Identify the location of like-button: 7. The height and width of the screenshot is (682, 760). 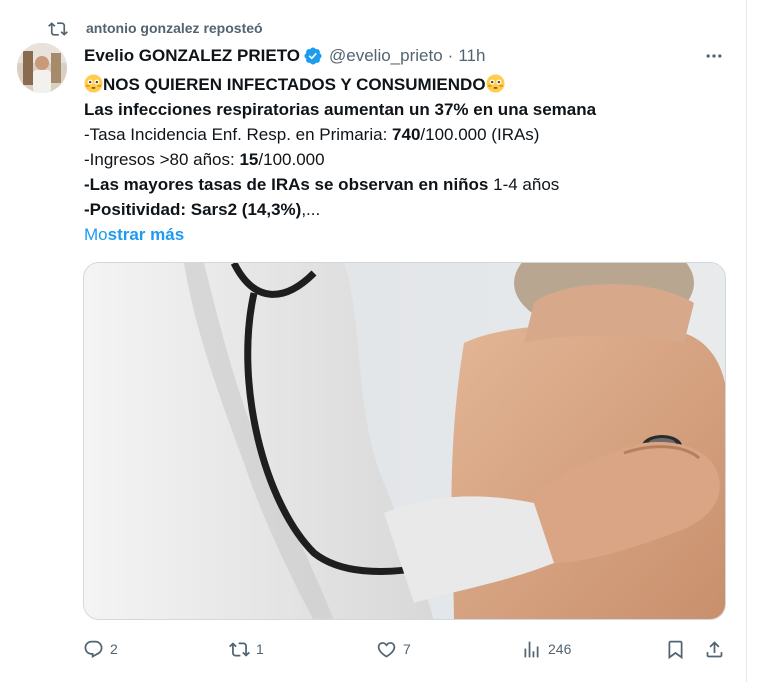
(393, 649).